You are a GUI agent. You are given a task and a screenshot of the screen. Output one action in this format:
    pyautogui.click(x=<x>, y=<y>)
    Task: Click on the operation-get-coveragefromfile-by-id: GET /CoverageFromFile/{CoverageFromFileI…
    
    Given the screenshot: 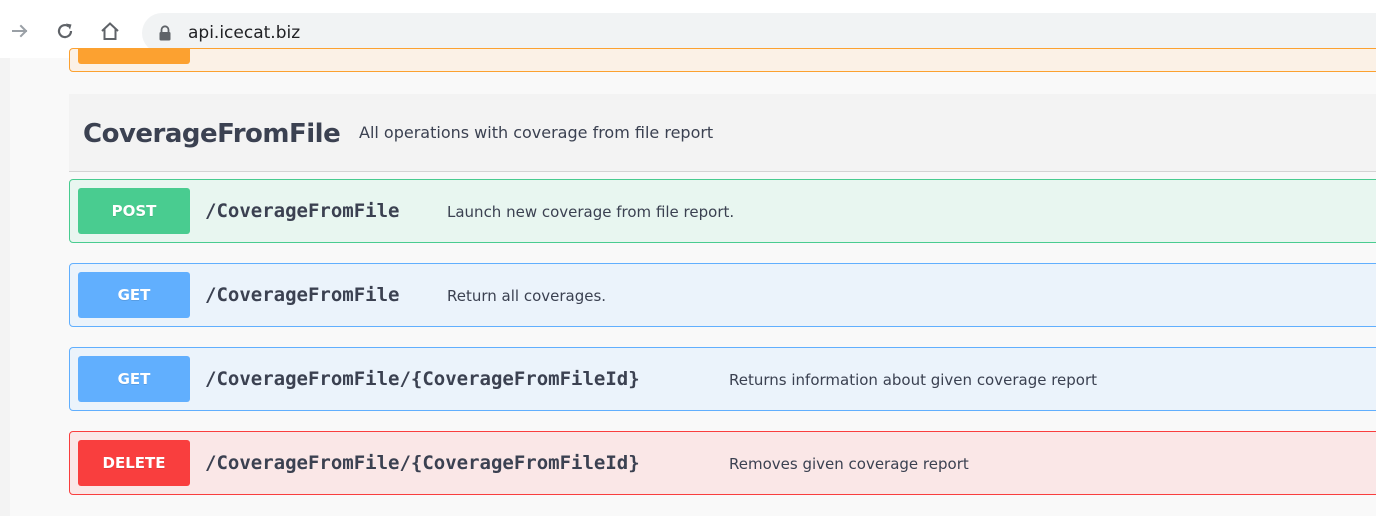 What is the action you would take?
    pyautogui.click(x=722, y=379)
    